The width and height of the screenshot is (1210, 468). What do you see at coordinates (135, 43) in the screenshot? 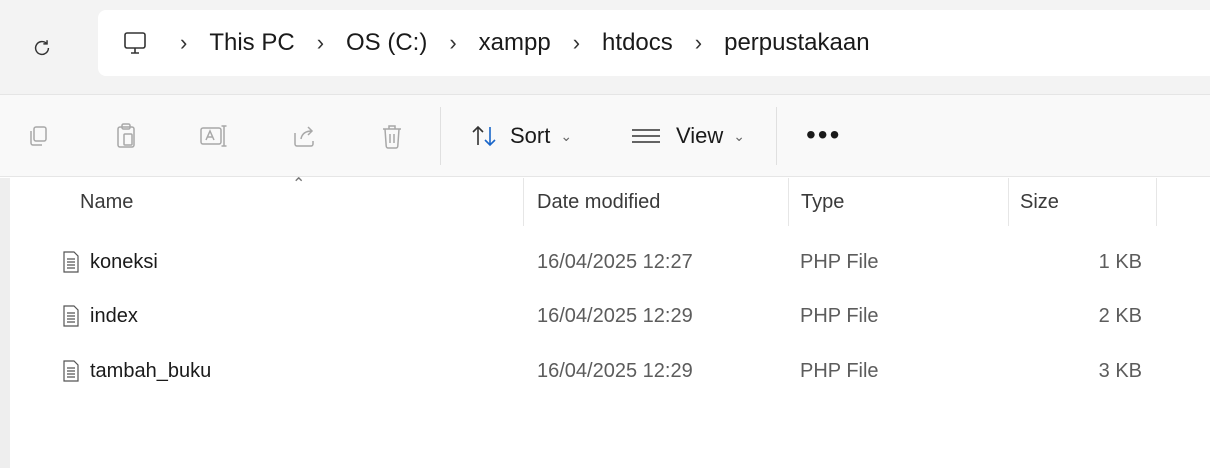
I see `monitor-icon` at bounding box center [135, 43].